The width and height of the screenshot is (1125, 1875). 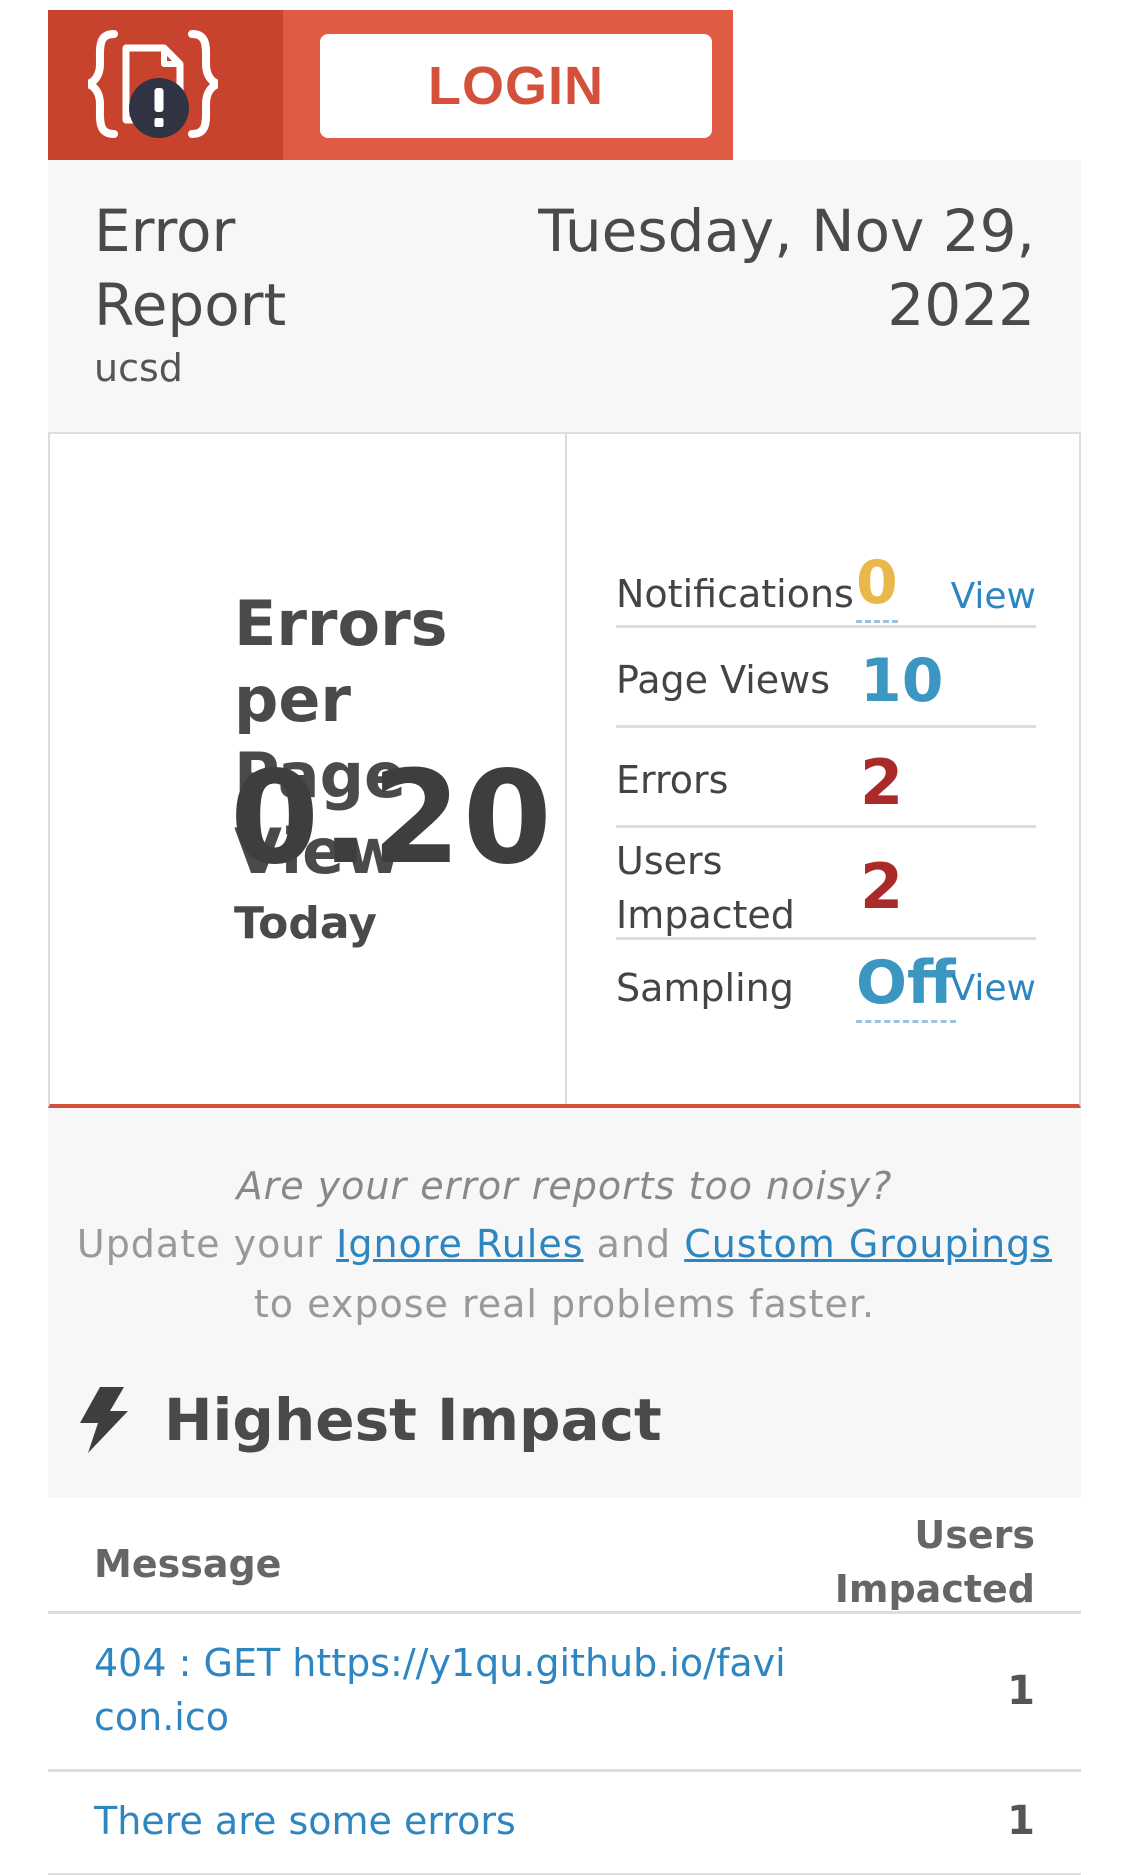 I want to click on noise-tip-suffix: to expose real problems faster., so click(x=564, y=1304).